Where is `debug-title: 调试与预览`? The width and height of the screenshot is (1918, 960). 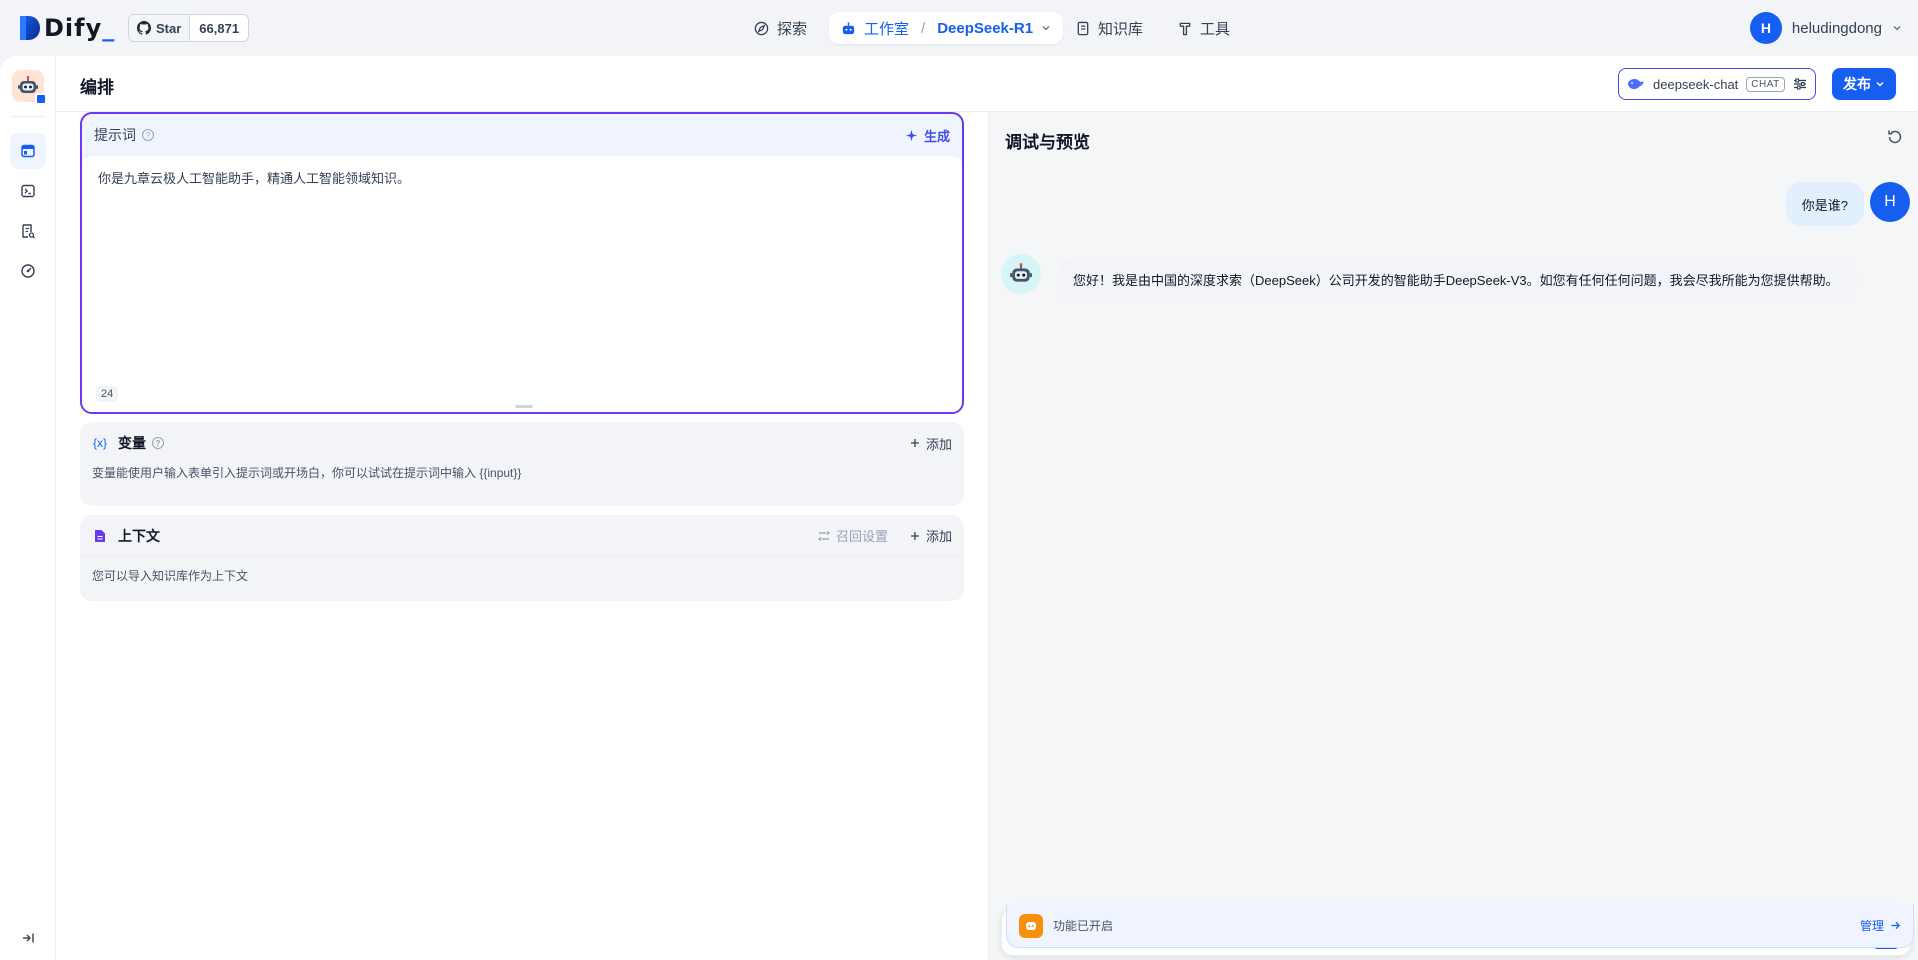
debug-title: 调试与预览 is located at coordinates (1047, 142).